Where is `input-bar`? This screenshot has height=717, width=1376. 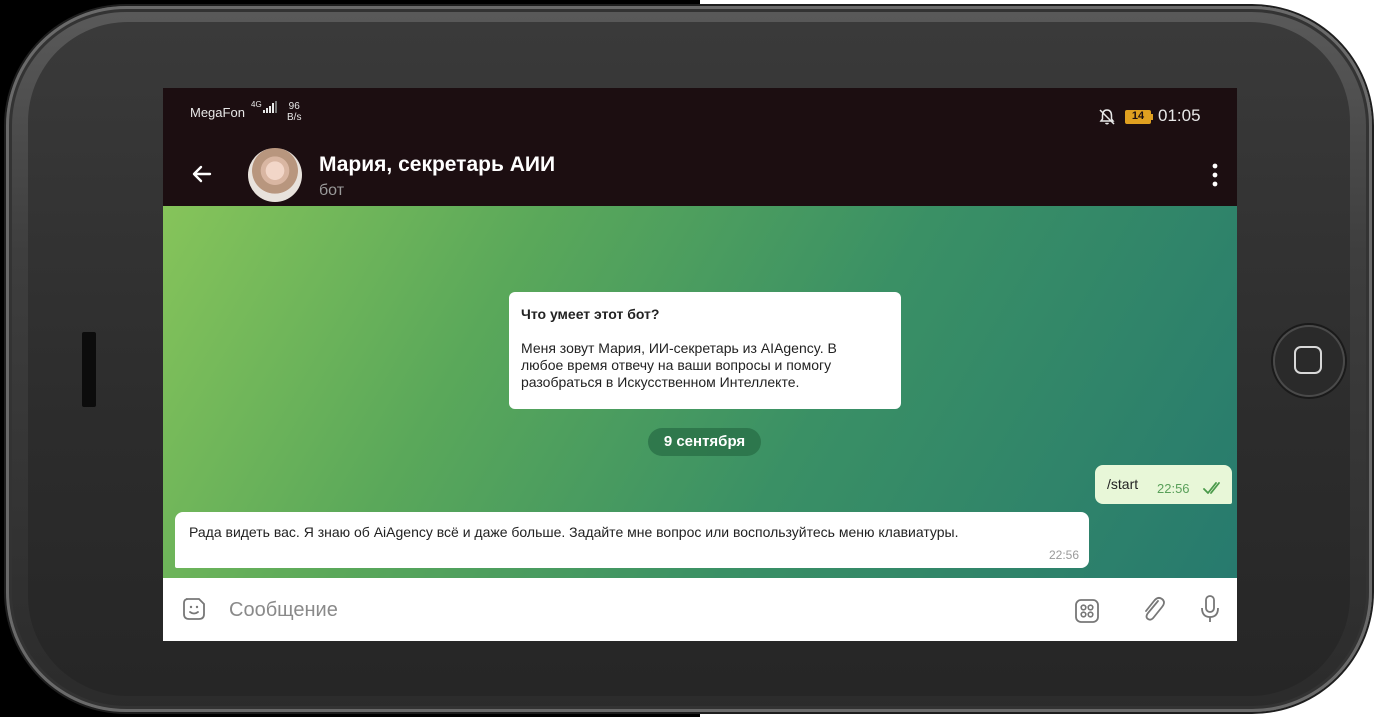
input-bar is located at coordinates (700, 609).